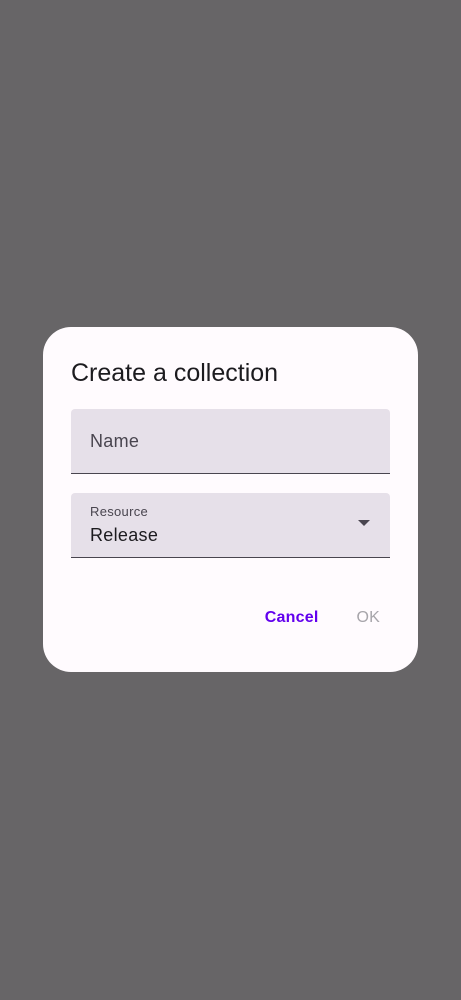 The image size is (461, 1000). Describe the element at coordinates (292, 618) in the screenshot. I see `cancel-button: Cancel` at that location.